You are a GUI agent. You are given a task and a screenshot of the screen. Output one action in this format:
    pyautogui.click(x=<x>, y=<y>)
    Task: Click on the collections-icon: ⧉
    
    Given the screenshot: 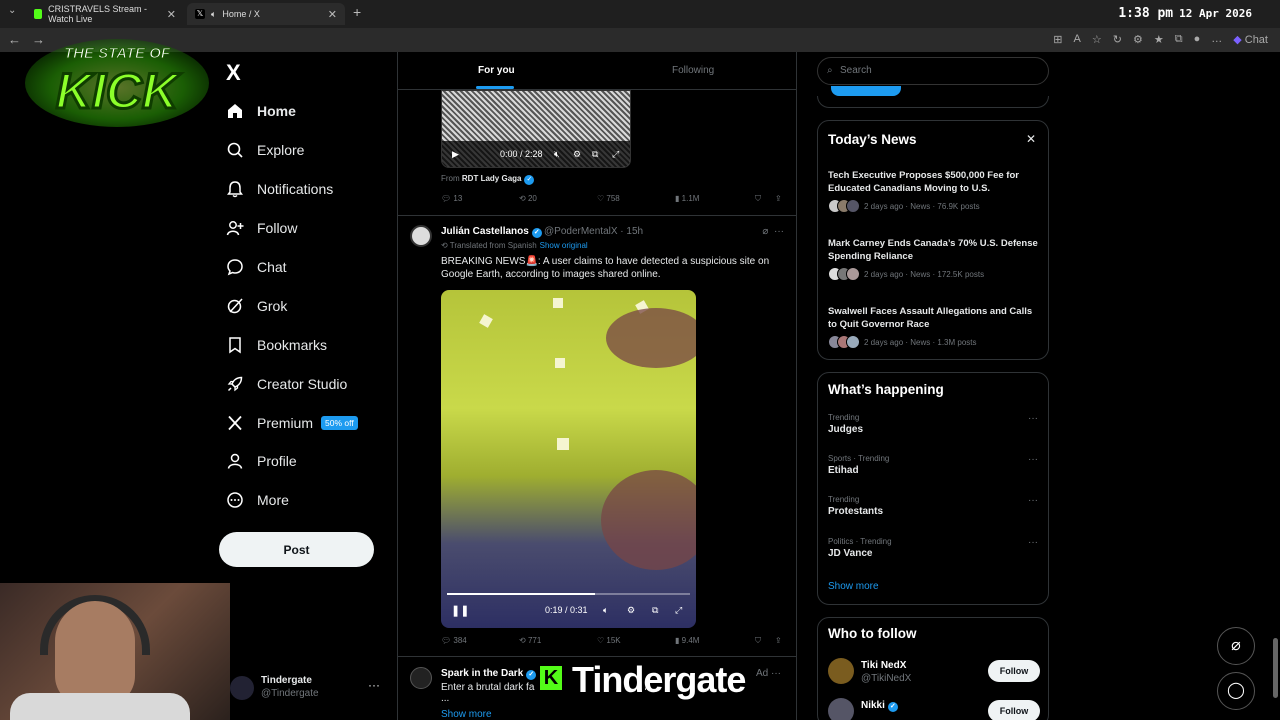 What is the action you would take?
    pyautogui.click(x=1179, y=39)
    